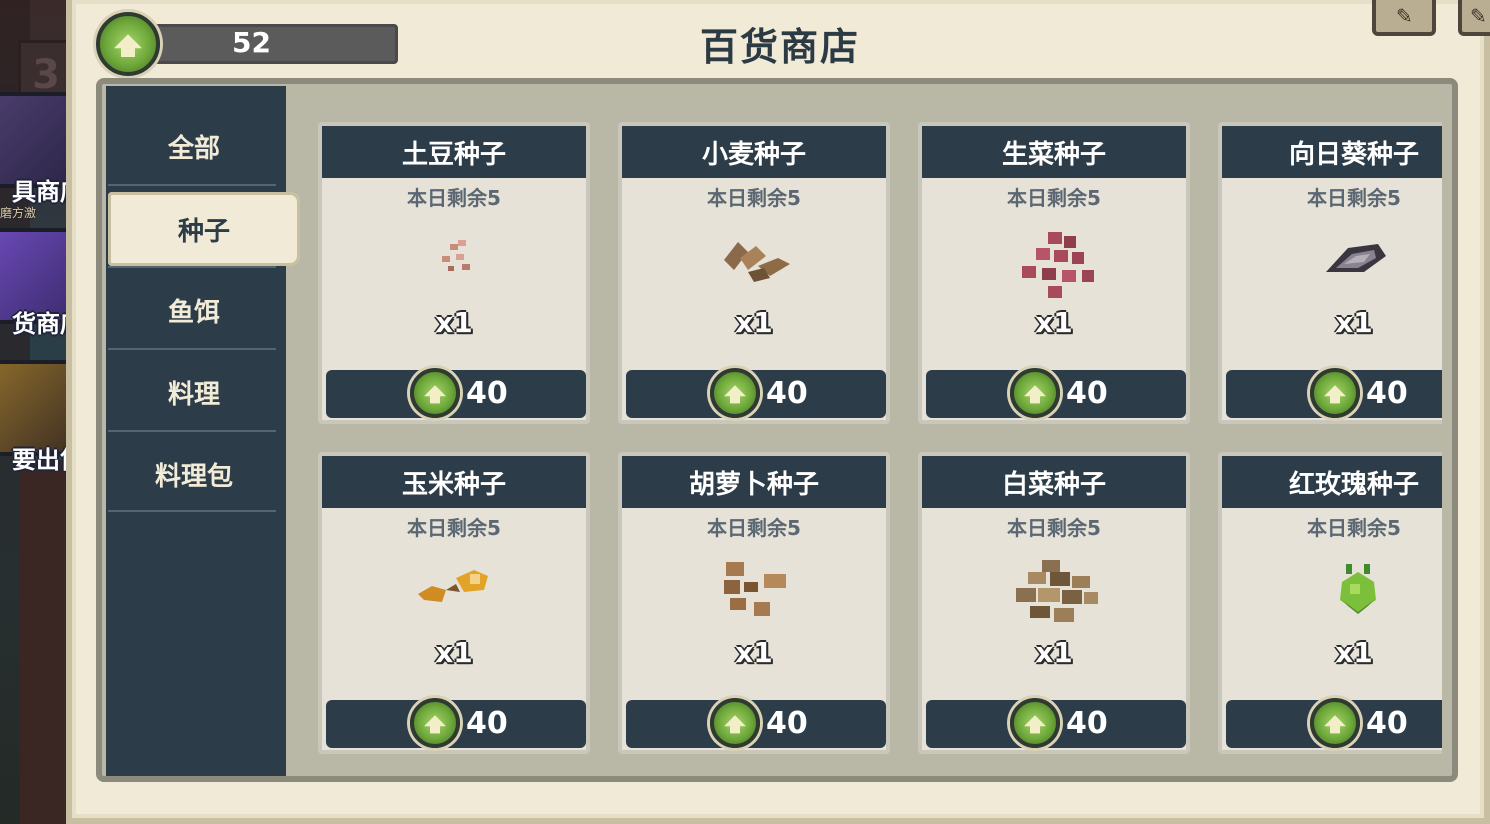 The image size is (1490, 824). I want to click on shop-item-card: 向日葵种子 本日剩余5 x1 40, so click(1330, 273).